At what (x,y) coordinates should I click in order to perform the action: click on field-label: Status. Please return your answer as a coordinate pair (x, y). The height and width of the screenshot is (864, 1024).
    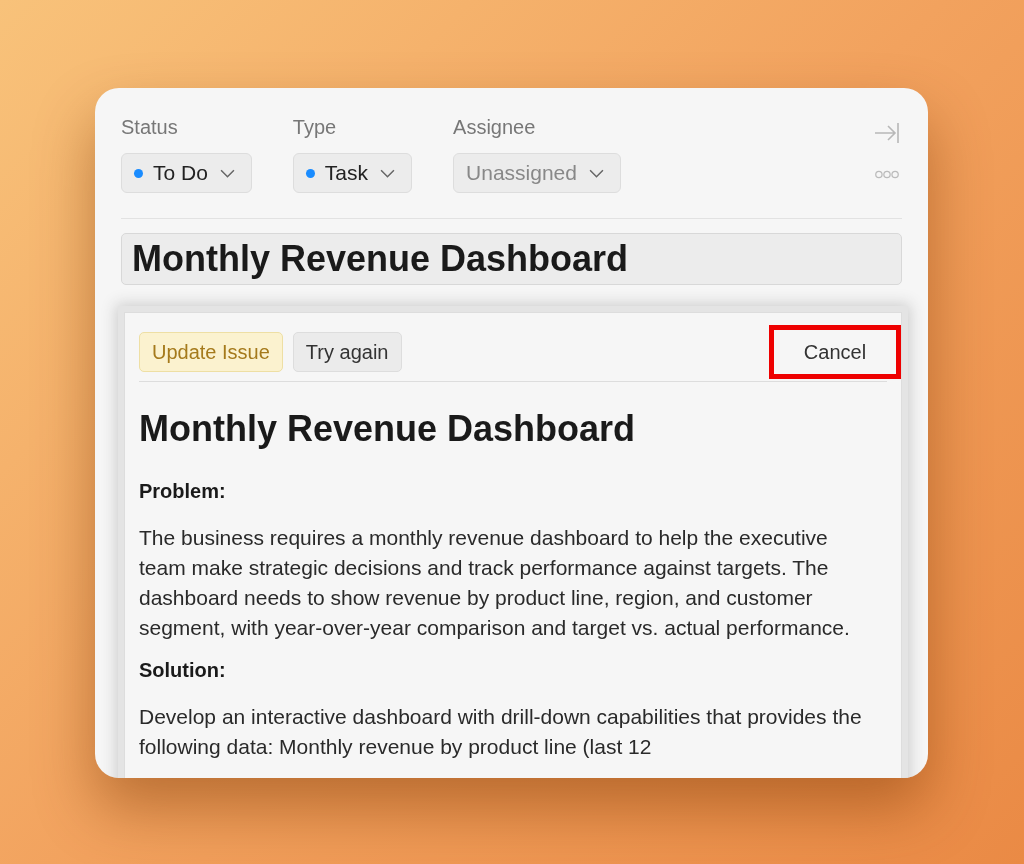
    Looking at the image, I should click on (150, 127).